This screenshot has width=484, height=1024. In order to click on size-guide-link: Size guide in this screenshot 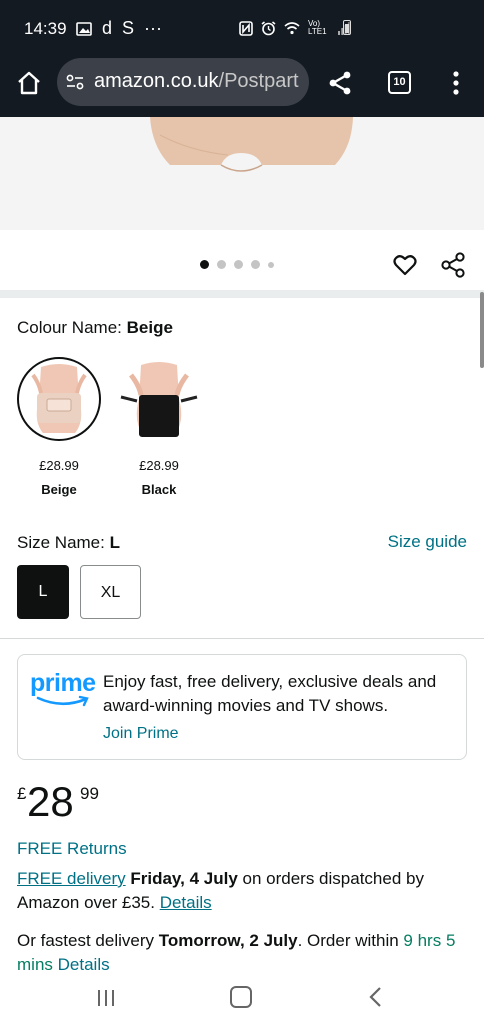, I will do `click(427, 542)`.